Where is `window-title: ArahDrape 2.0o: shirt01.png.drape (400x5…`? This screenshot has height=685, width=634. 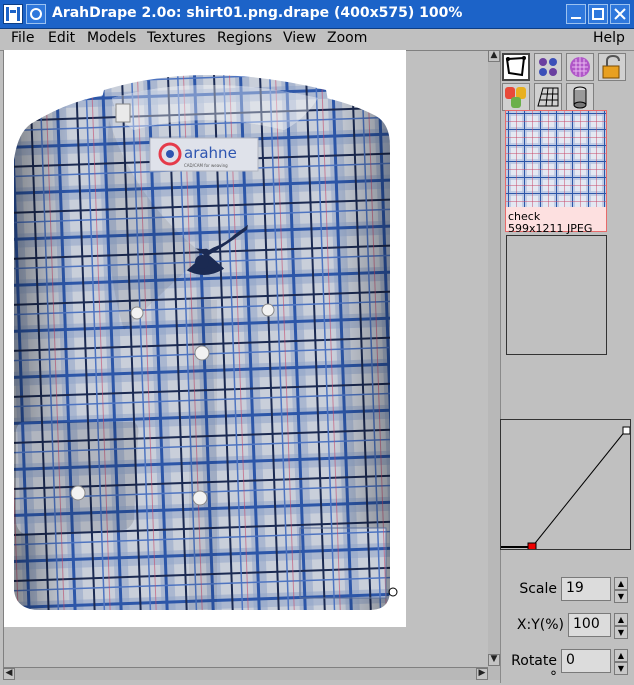
window-title: ArahDrape 2.0o: shirt01.png.drape (400x5… is located at coordinates (257, 13).